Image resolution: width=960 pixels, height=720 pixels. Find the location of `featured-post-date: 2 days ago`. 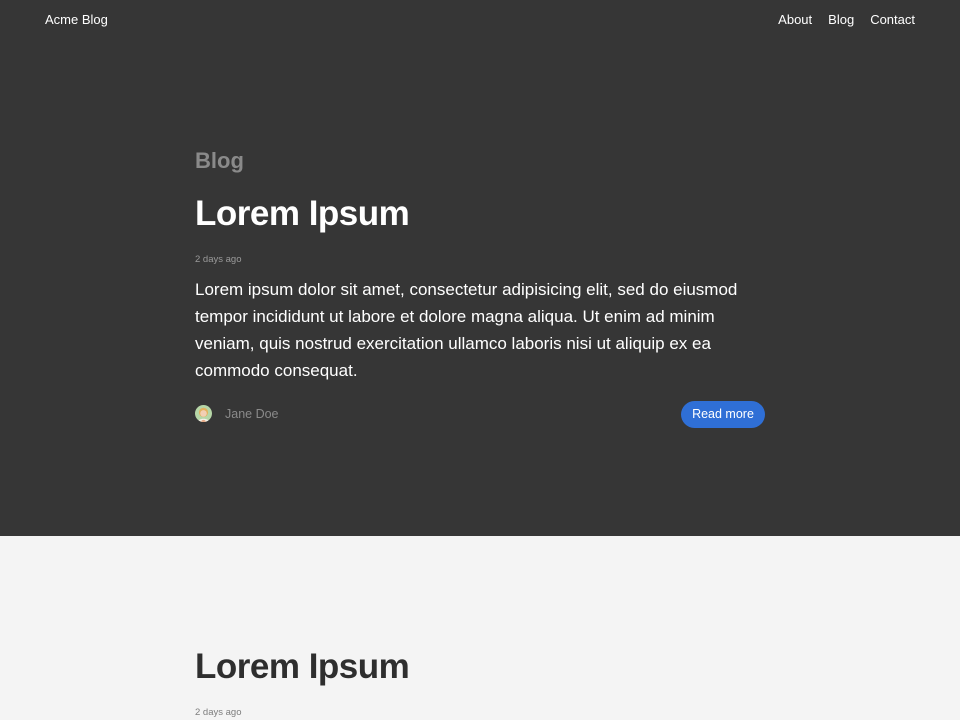

featured-post-date: 2 days ago is located at coordinates (218, 259).